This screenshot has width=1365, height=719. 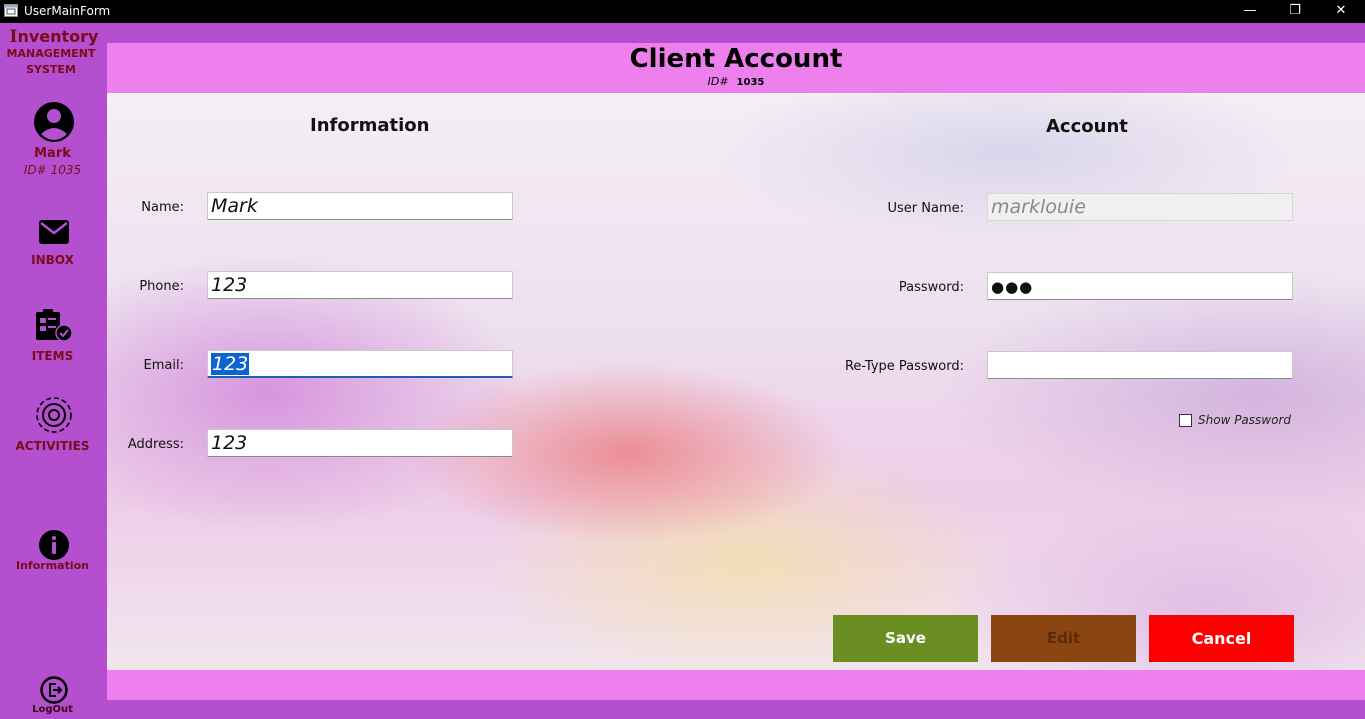 I want to click on email-label: Email:, so click(x=163, y=365).